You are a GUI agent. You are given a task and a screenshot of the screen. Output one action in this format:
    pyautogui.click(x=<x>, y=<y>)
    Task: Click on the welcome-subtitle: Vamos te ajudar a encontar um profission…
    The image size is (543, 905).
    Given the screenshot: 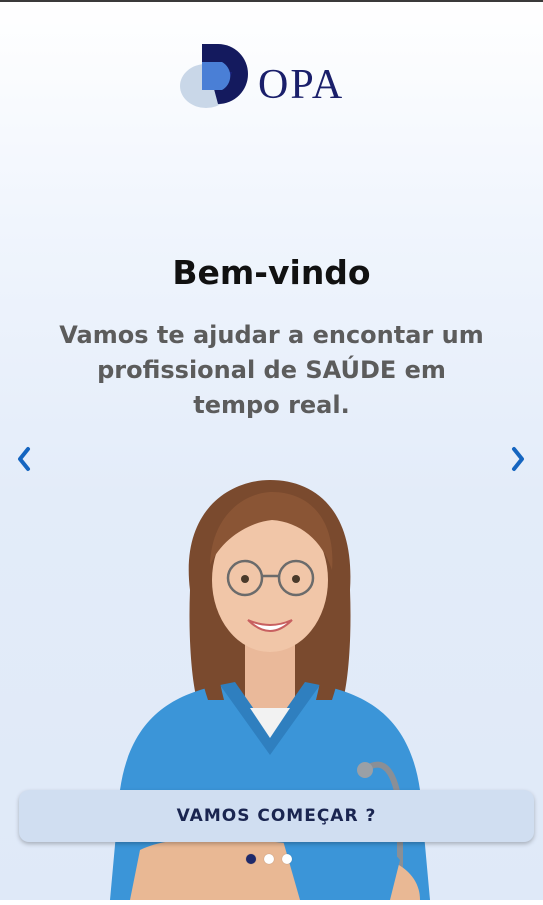 What is the action you would take?
    pyautogui.click(x=271, y=370)
    